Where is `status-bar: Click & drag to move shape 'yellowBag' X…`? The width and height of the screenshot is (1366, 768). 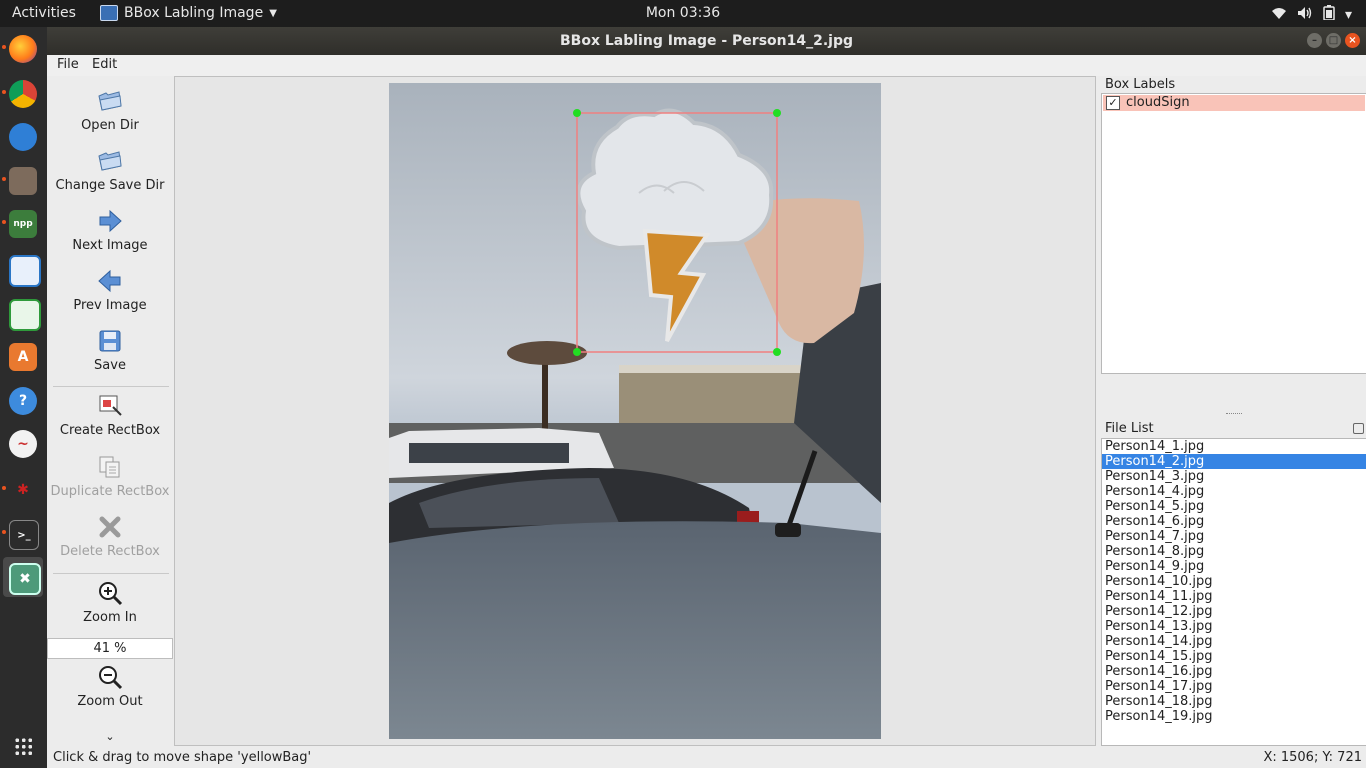 status-bar: Click & drag to move shape 'yellowBag' X… is located at coordinates (706, 757).